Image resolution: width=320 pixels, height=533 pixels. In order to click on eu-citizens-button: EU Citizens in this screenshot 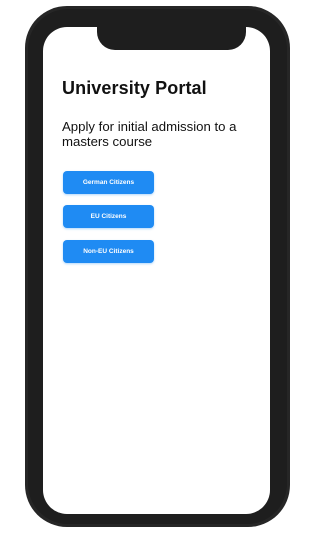, I will do `click(108, 216)`.